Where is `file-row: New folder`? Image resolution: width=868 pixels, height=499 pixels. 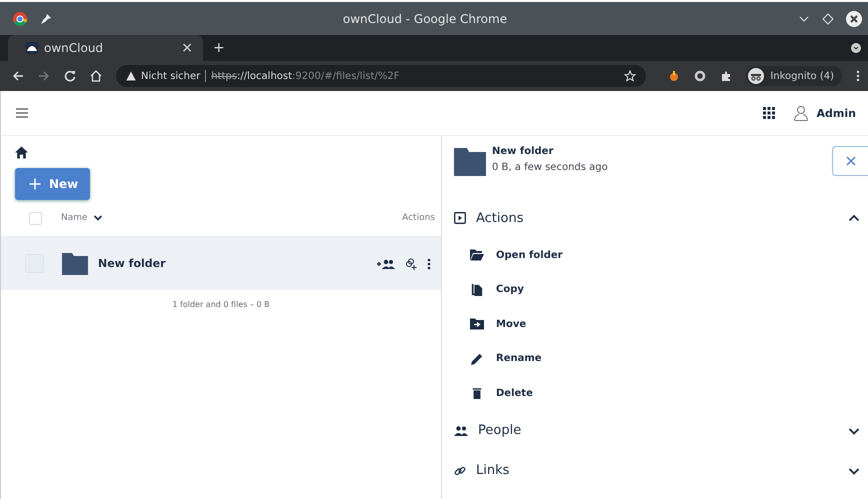 file-row: New folder is located at coordinates (221, 263).